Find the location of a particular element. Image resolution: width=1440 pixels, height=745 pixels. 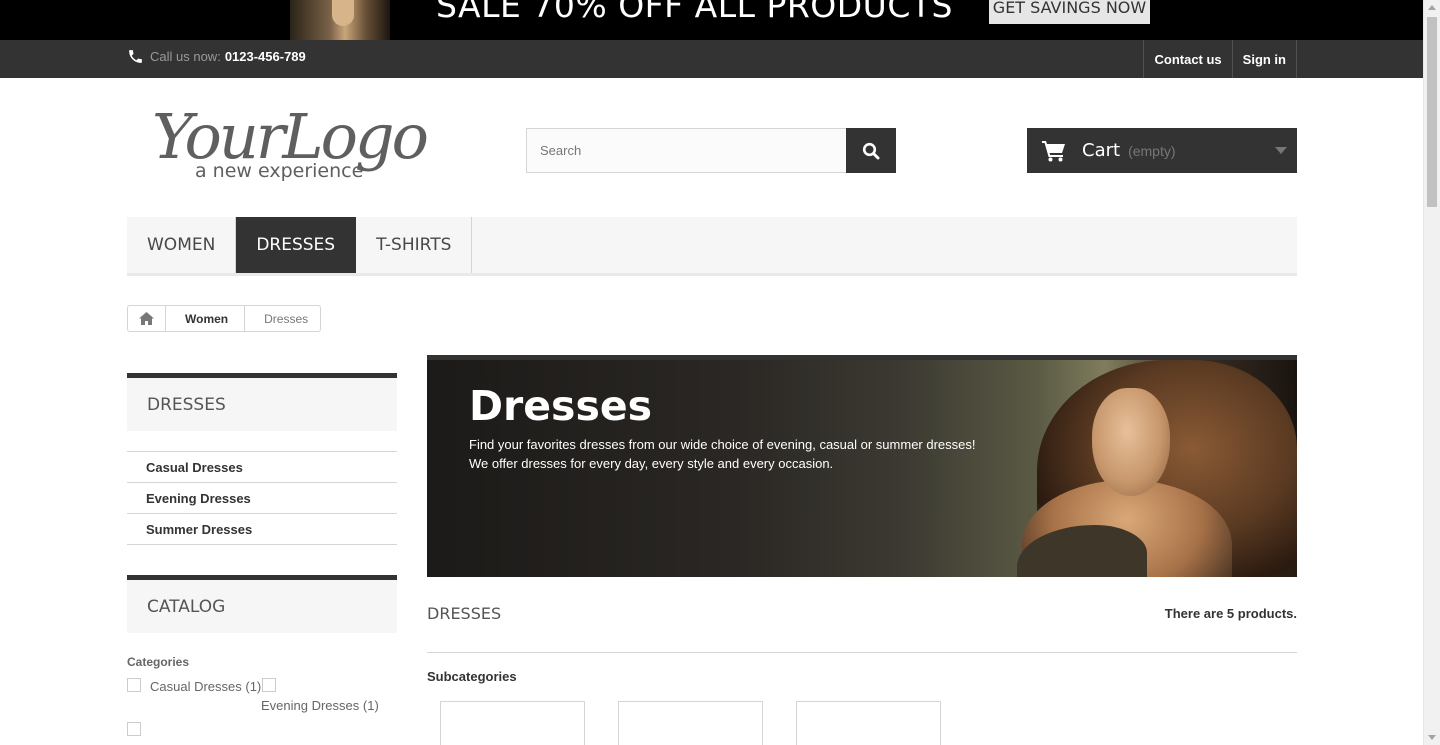

breadcrumb-home is located at coordinates (147, 318).